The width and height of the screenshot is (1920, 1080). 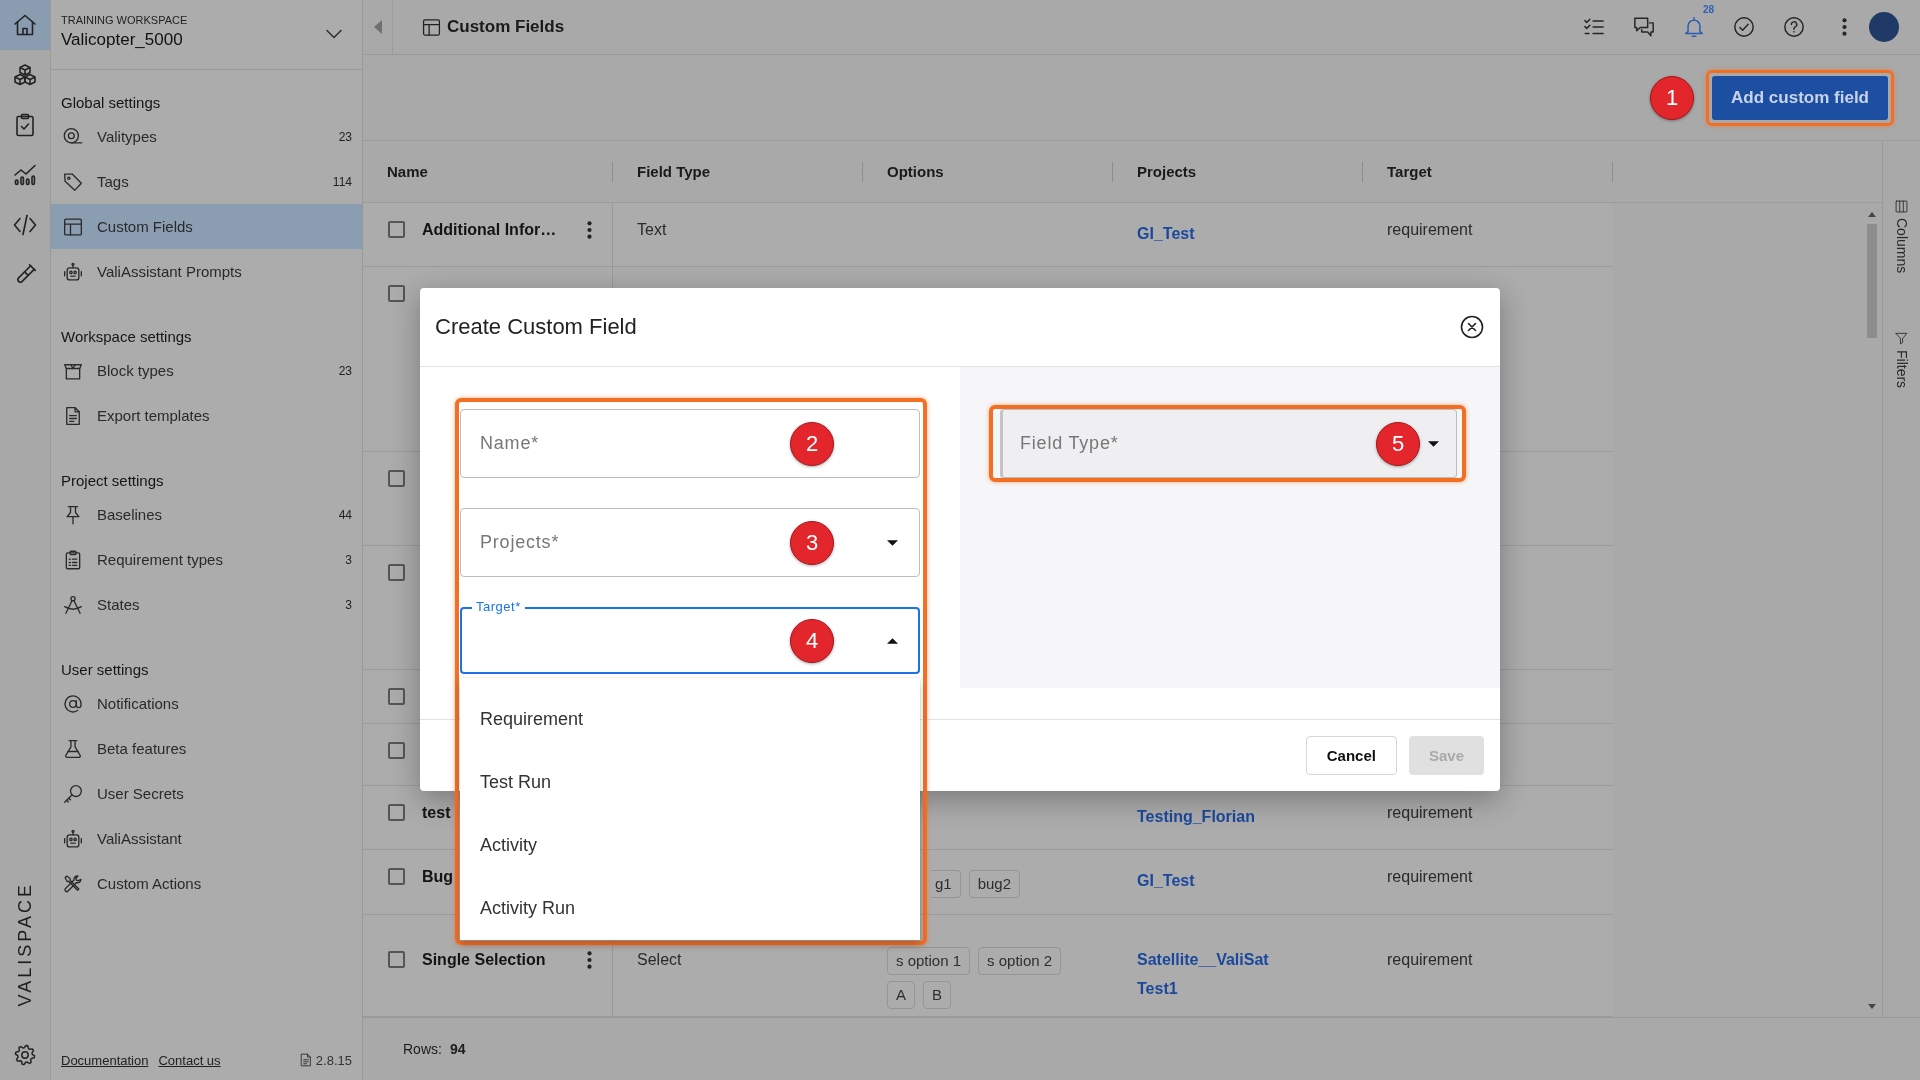 What do you see at coordinates (690, 443) in the screenshot?
I see `text-field: Name* 2` at bounding box center [690, 443].